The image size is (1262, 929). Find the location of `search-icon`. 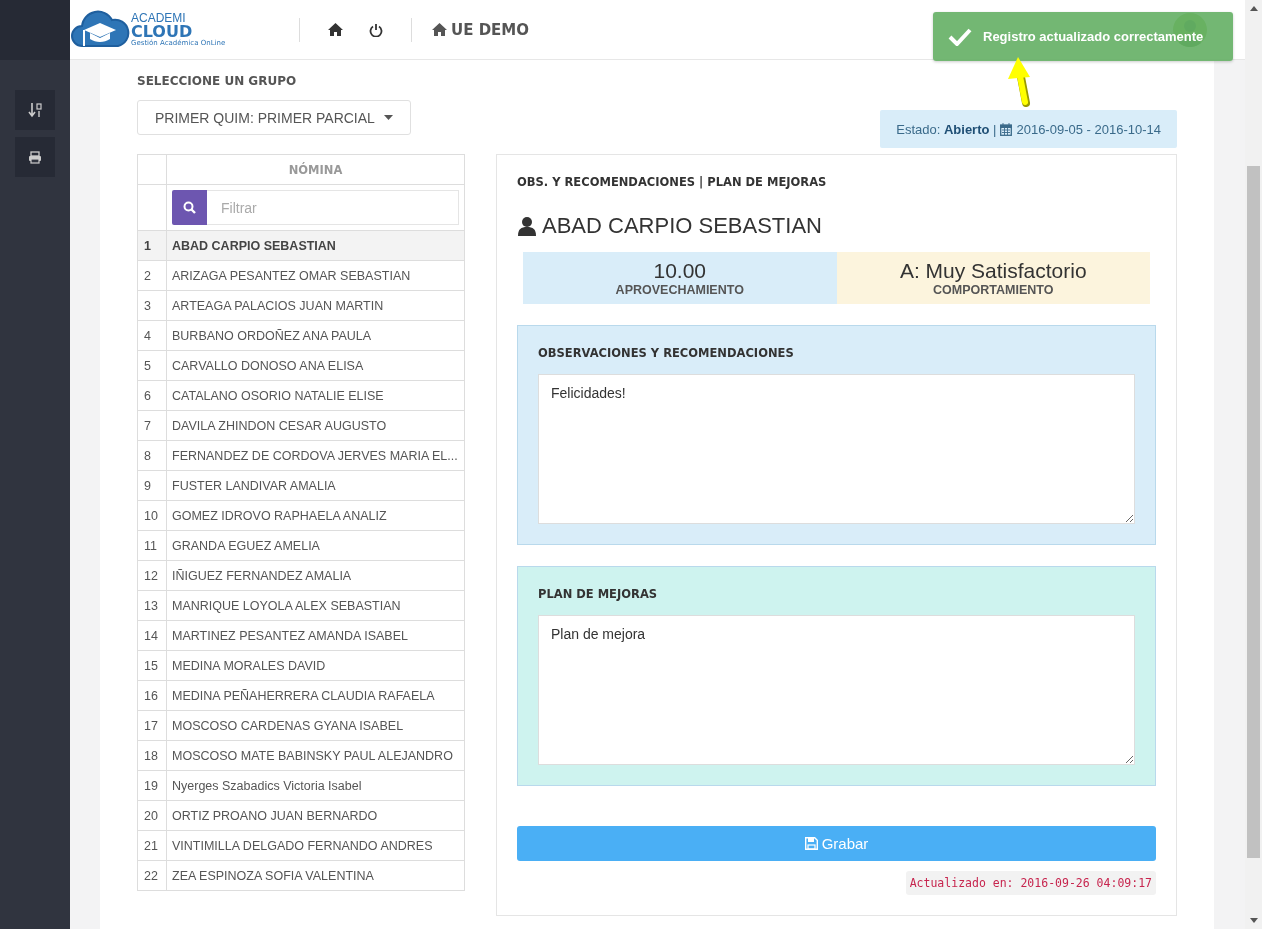

search-icon is located at coordinates (189, 207).